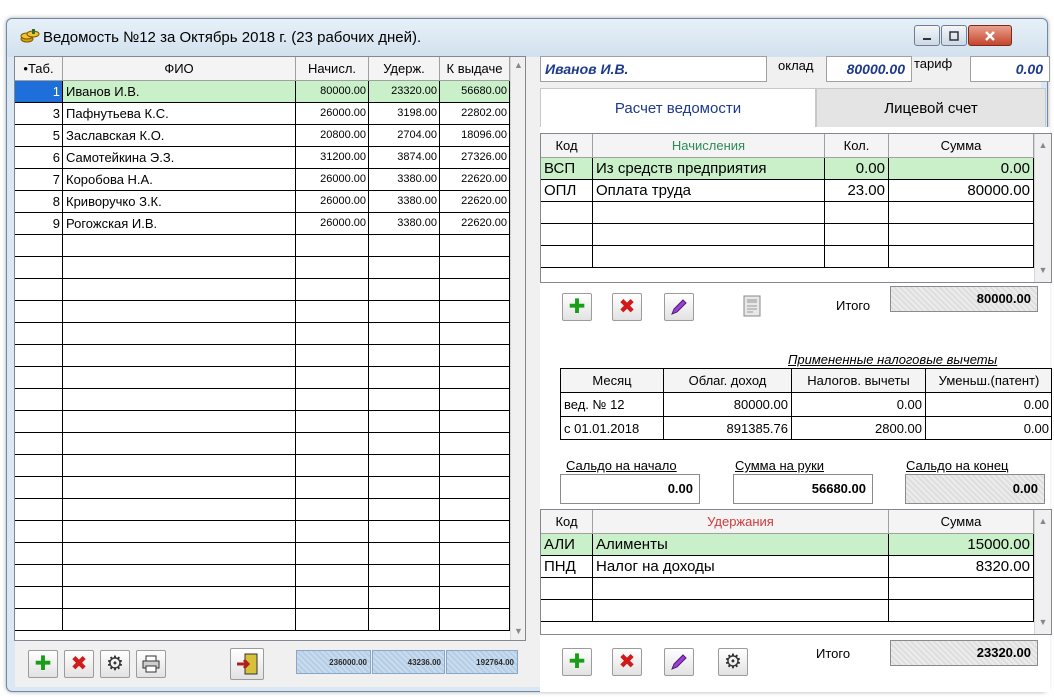  I want to click on cell-fio: Самотейкина Э.З., so click(179, 158).